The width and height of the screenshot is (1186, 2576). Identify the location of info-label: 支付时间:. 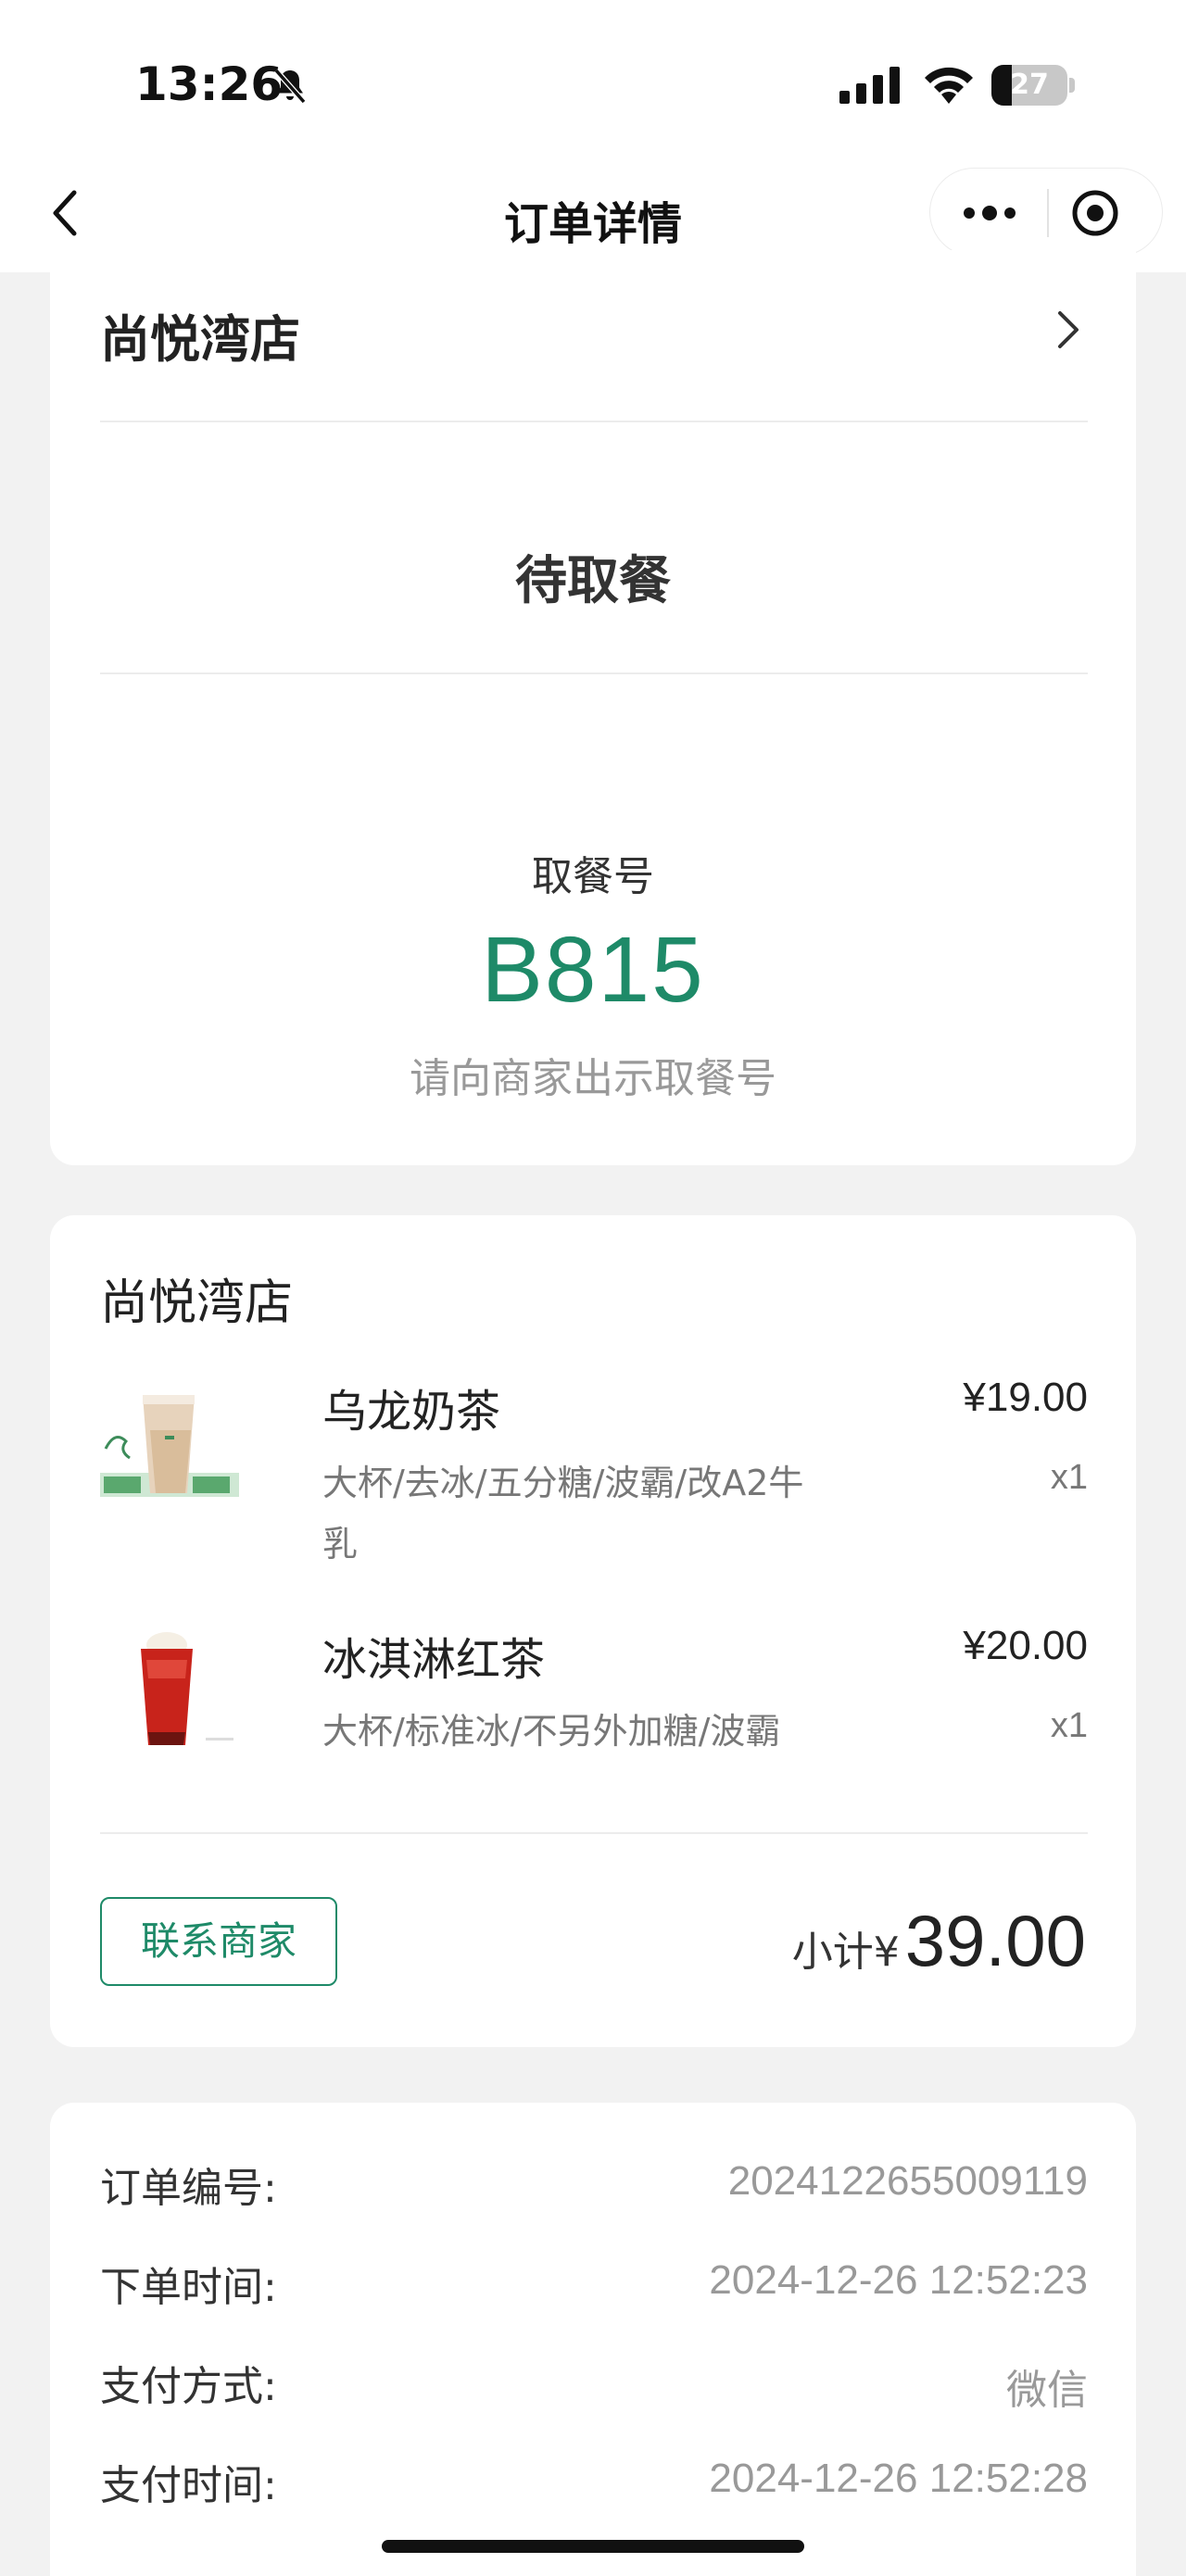
(188, 2485).